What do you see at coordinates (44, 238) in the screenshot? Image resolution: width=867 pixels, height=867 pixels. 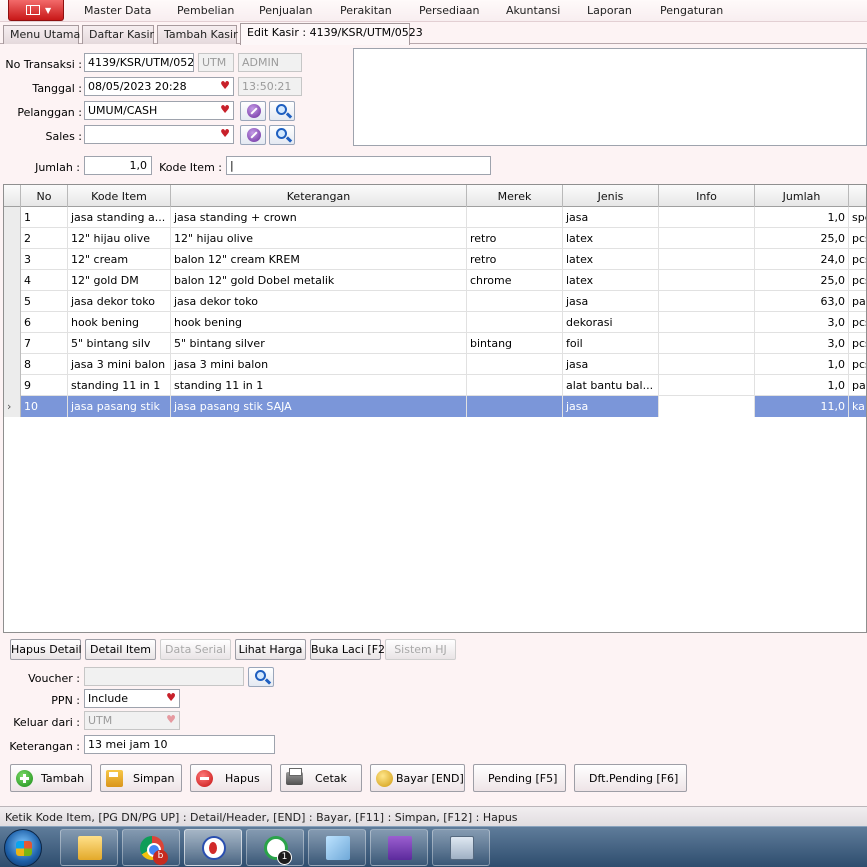 I see `cell-no: 2` at bounding box center [44, 238].